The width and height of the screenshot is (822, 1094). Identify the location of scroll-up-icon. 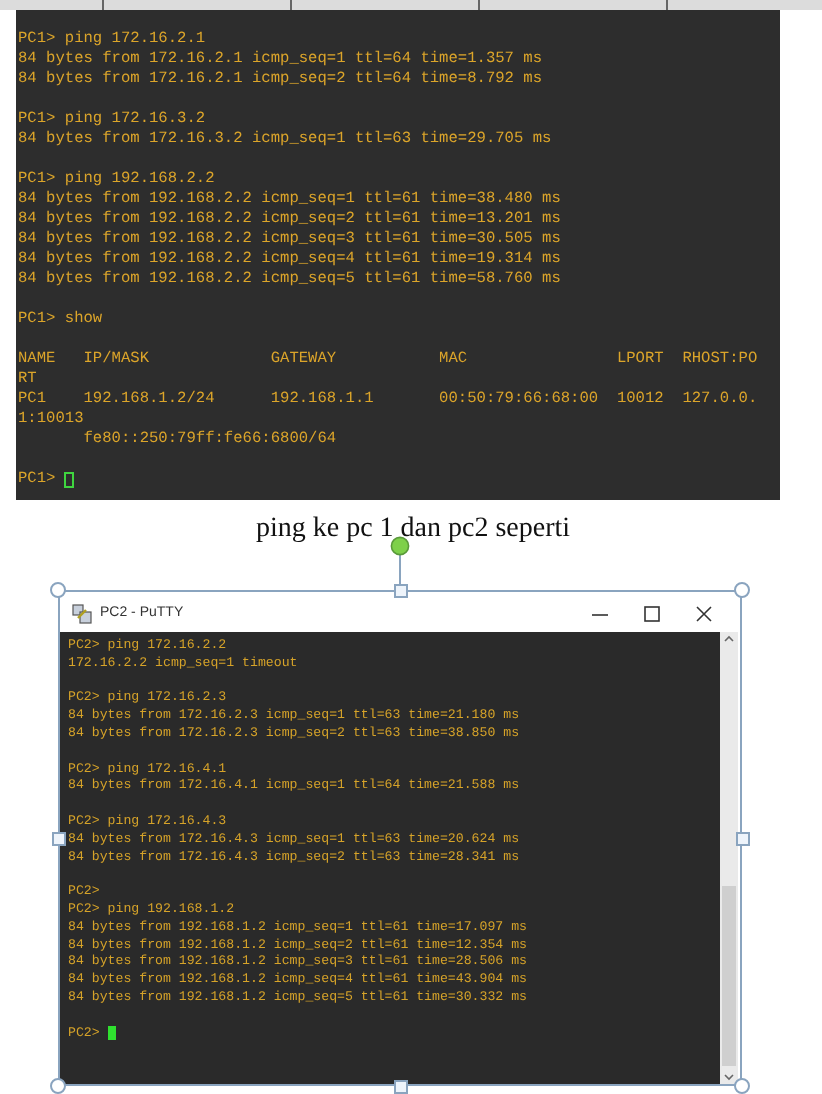
(729, 639).